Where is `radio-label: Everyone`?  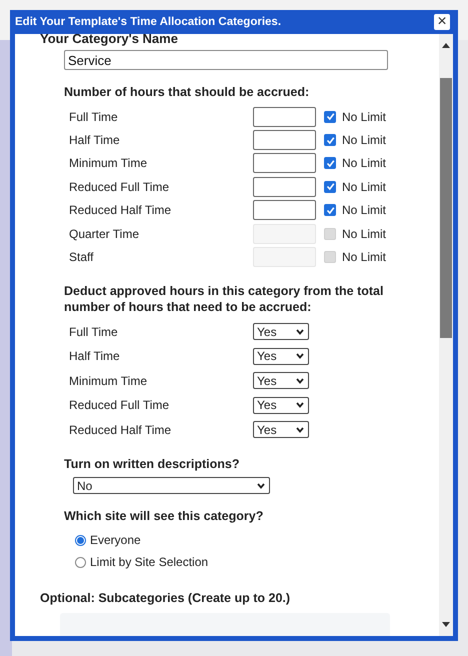 radio-label: Everyone is located at coordinates (115, 540).